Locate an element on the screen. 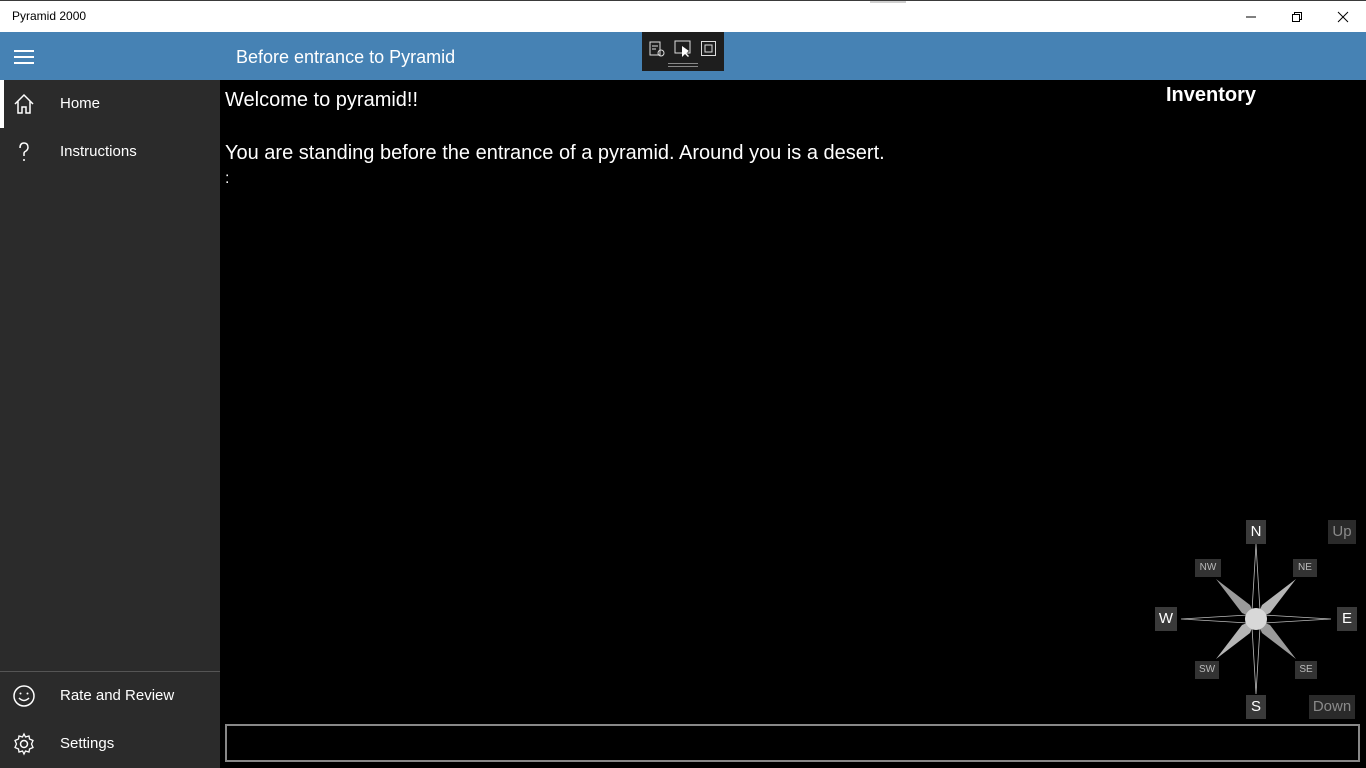  command-prompt: : is located at coordinates (227, 178).